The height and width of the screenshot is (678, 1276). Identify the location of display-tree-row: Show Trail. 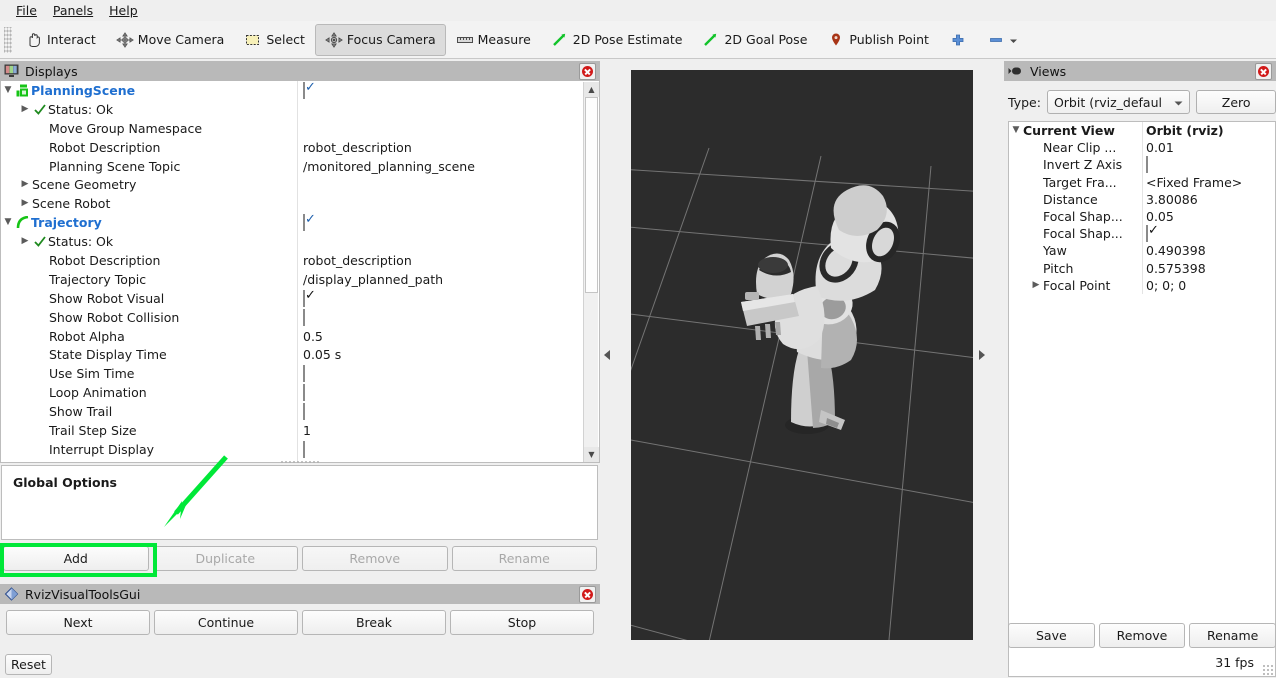
(300, 411).